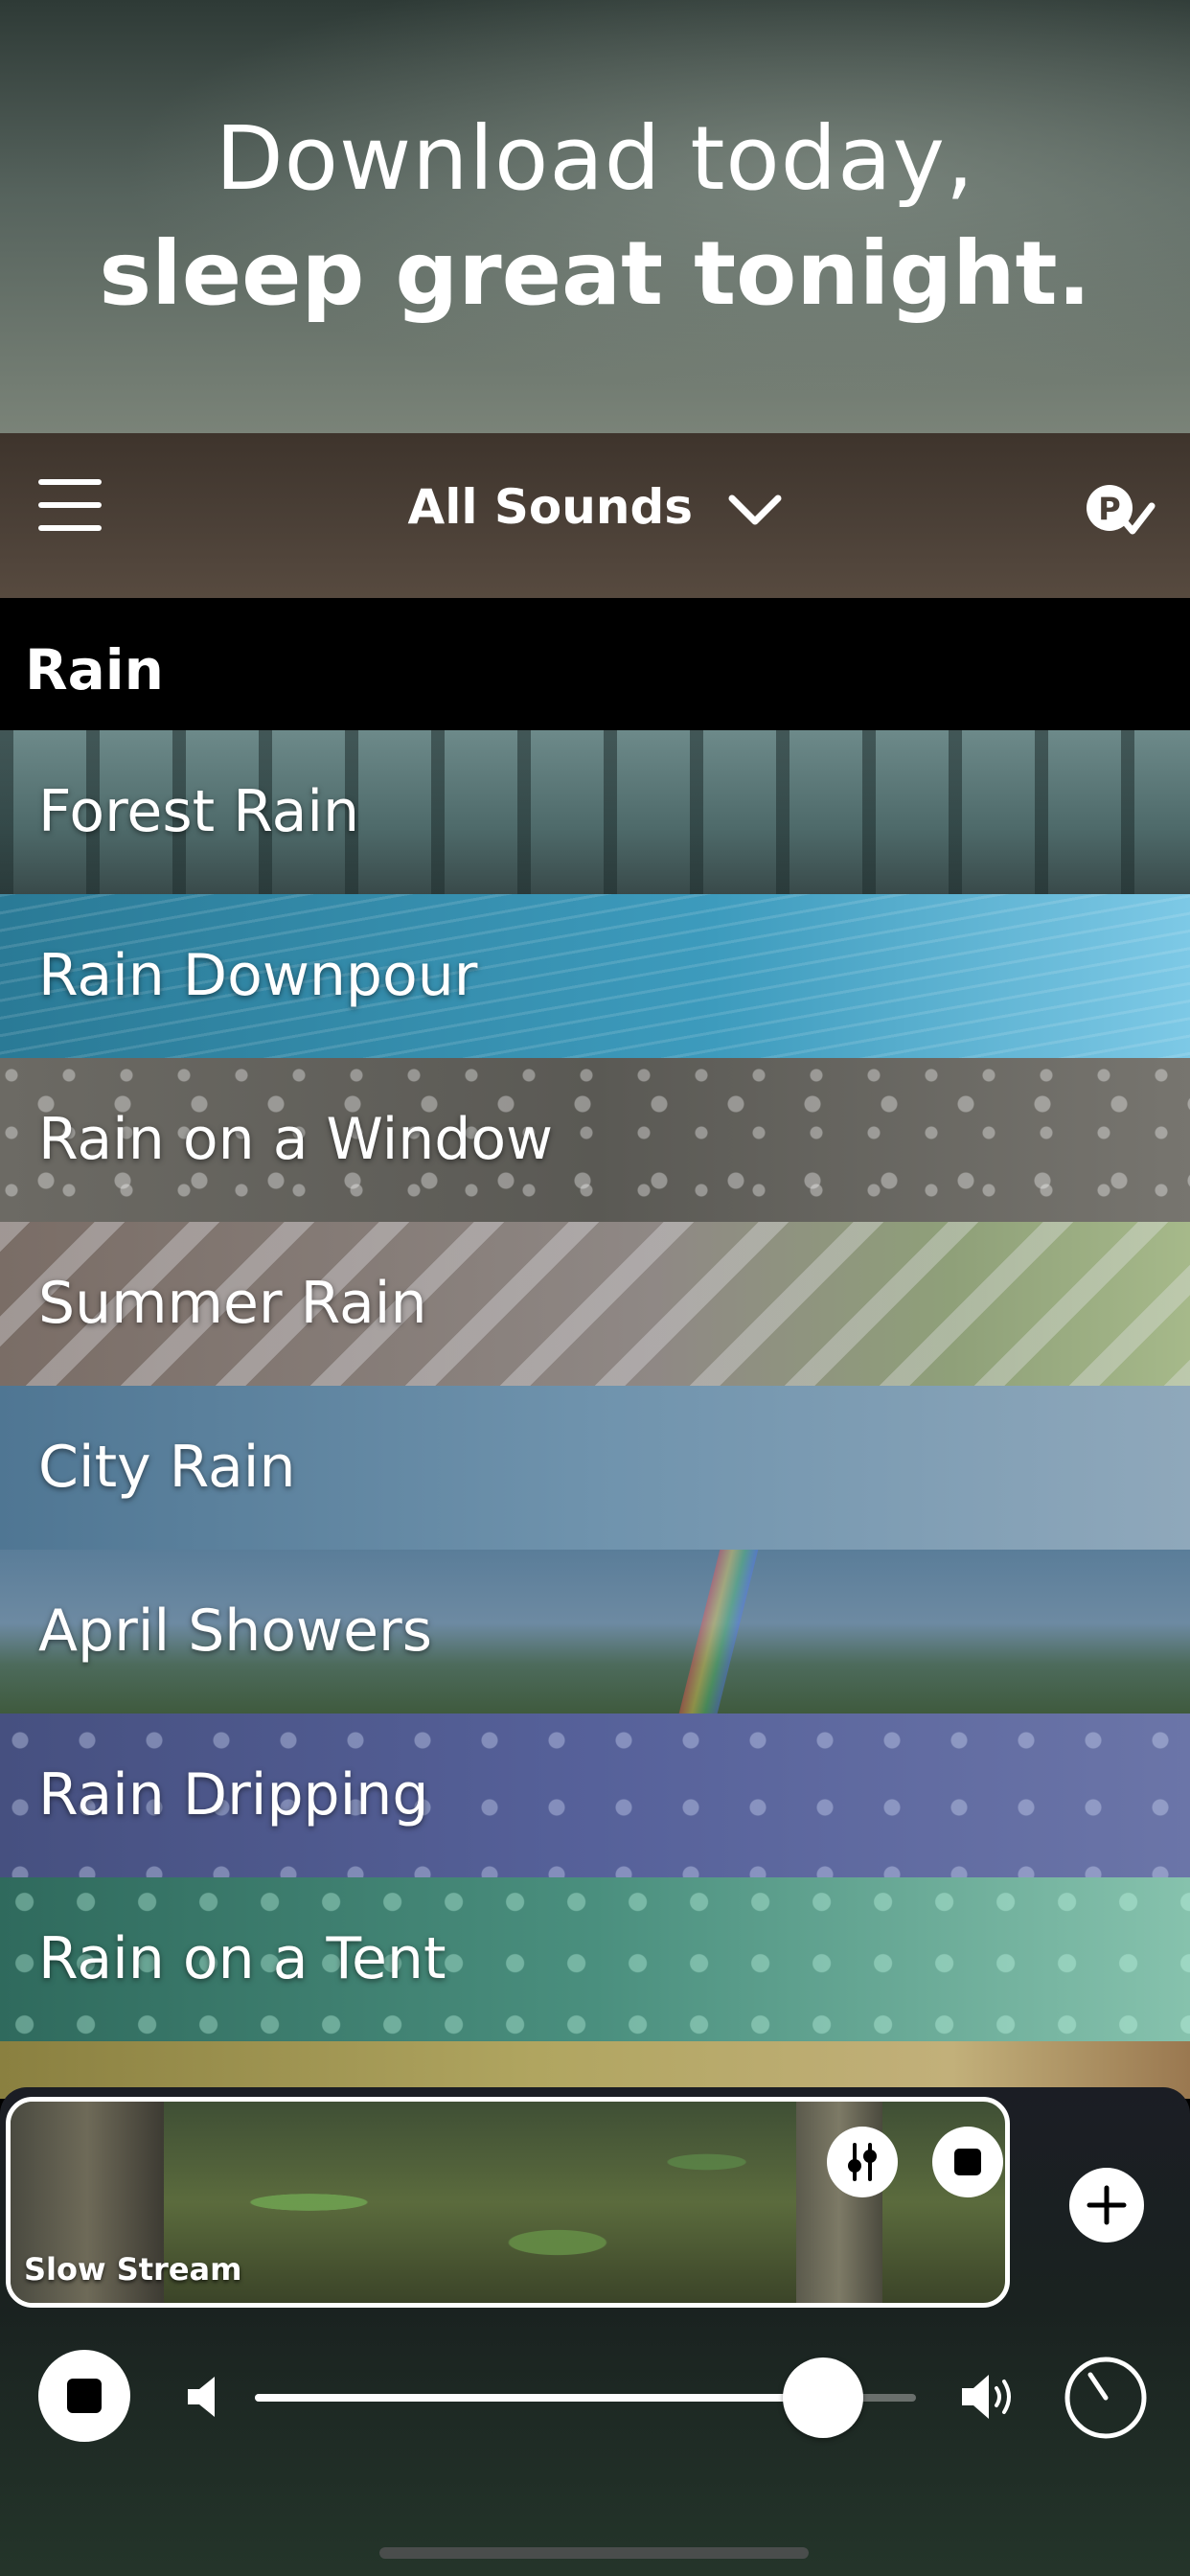 The width and height of the screenshot is (1190, 2576). What do you see at coordinates (595, 273) in the screenshot?
I see `promo-subheadline: sleep great tonight.` at bounding box center [595, 273].